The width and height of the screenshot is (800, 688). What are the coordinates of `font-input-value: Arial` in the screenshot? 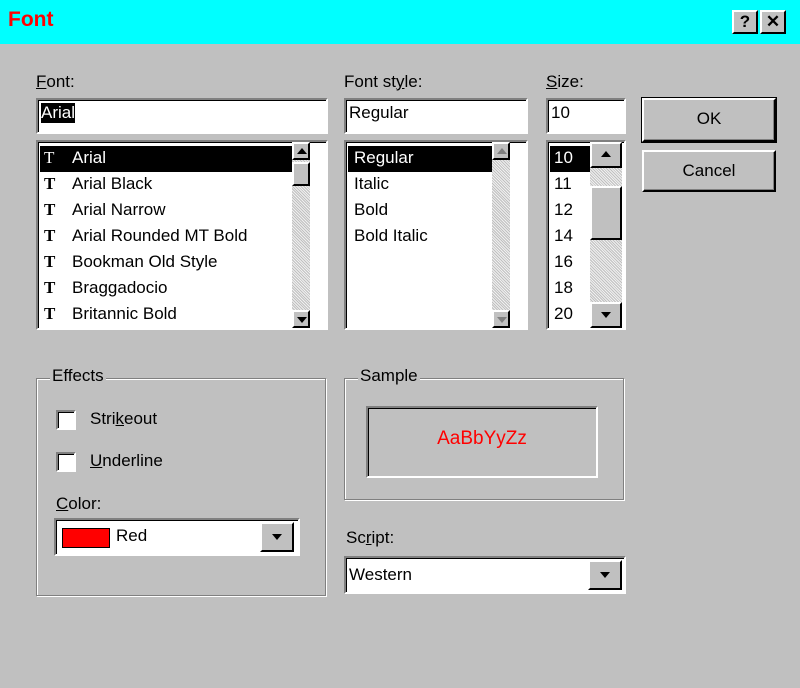 It's located at (58, 113).